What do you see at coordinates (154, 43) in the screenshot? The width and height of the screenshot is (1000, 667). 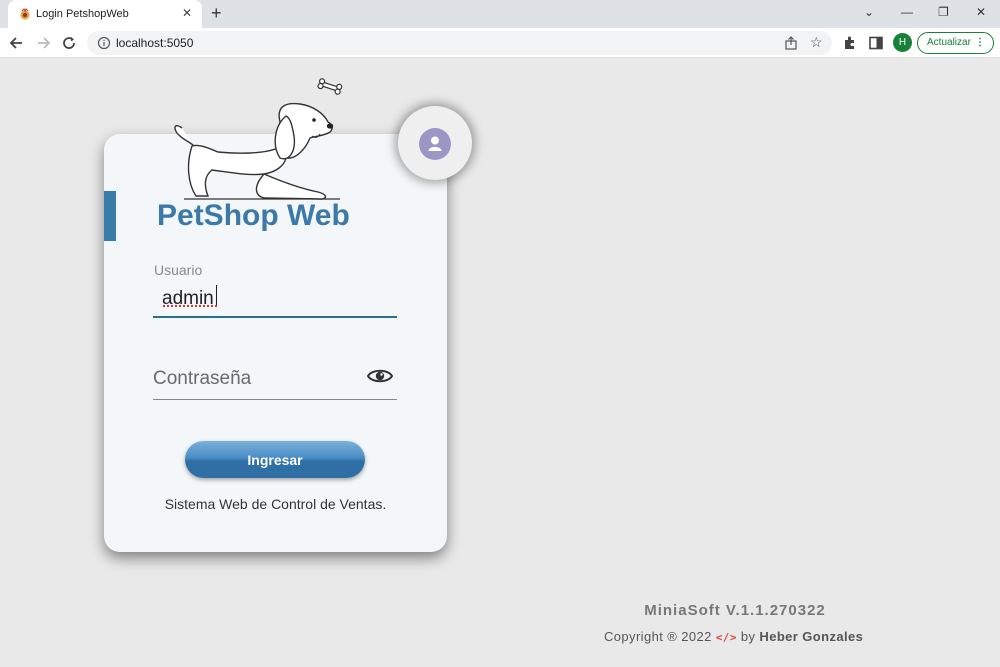 I see `url-text: localhost:5050` at bounding box center [154, 43].